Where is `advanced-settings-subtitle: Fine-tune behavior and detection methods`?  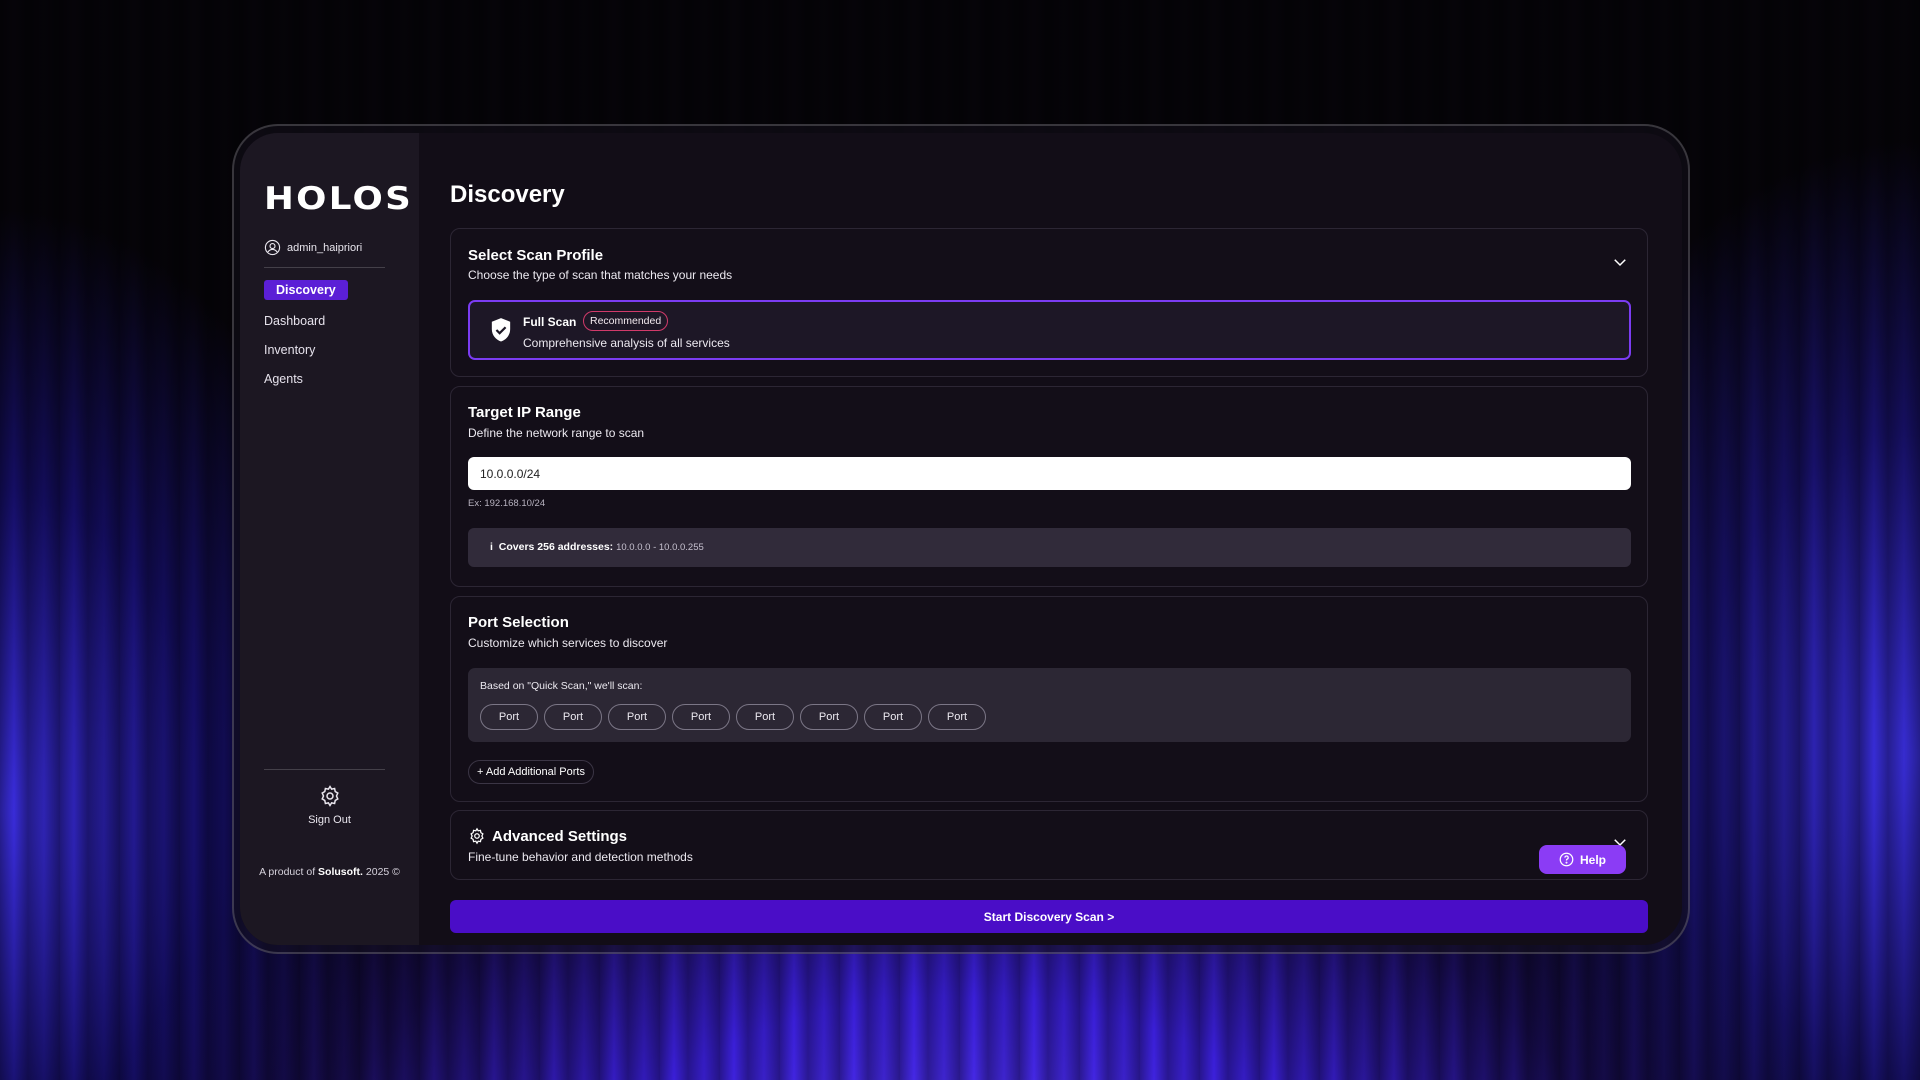
advanced-settings-subtitle: Fine-tune behavior and detection methods is located at coordinates (580, 857).